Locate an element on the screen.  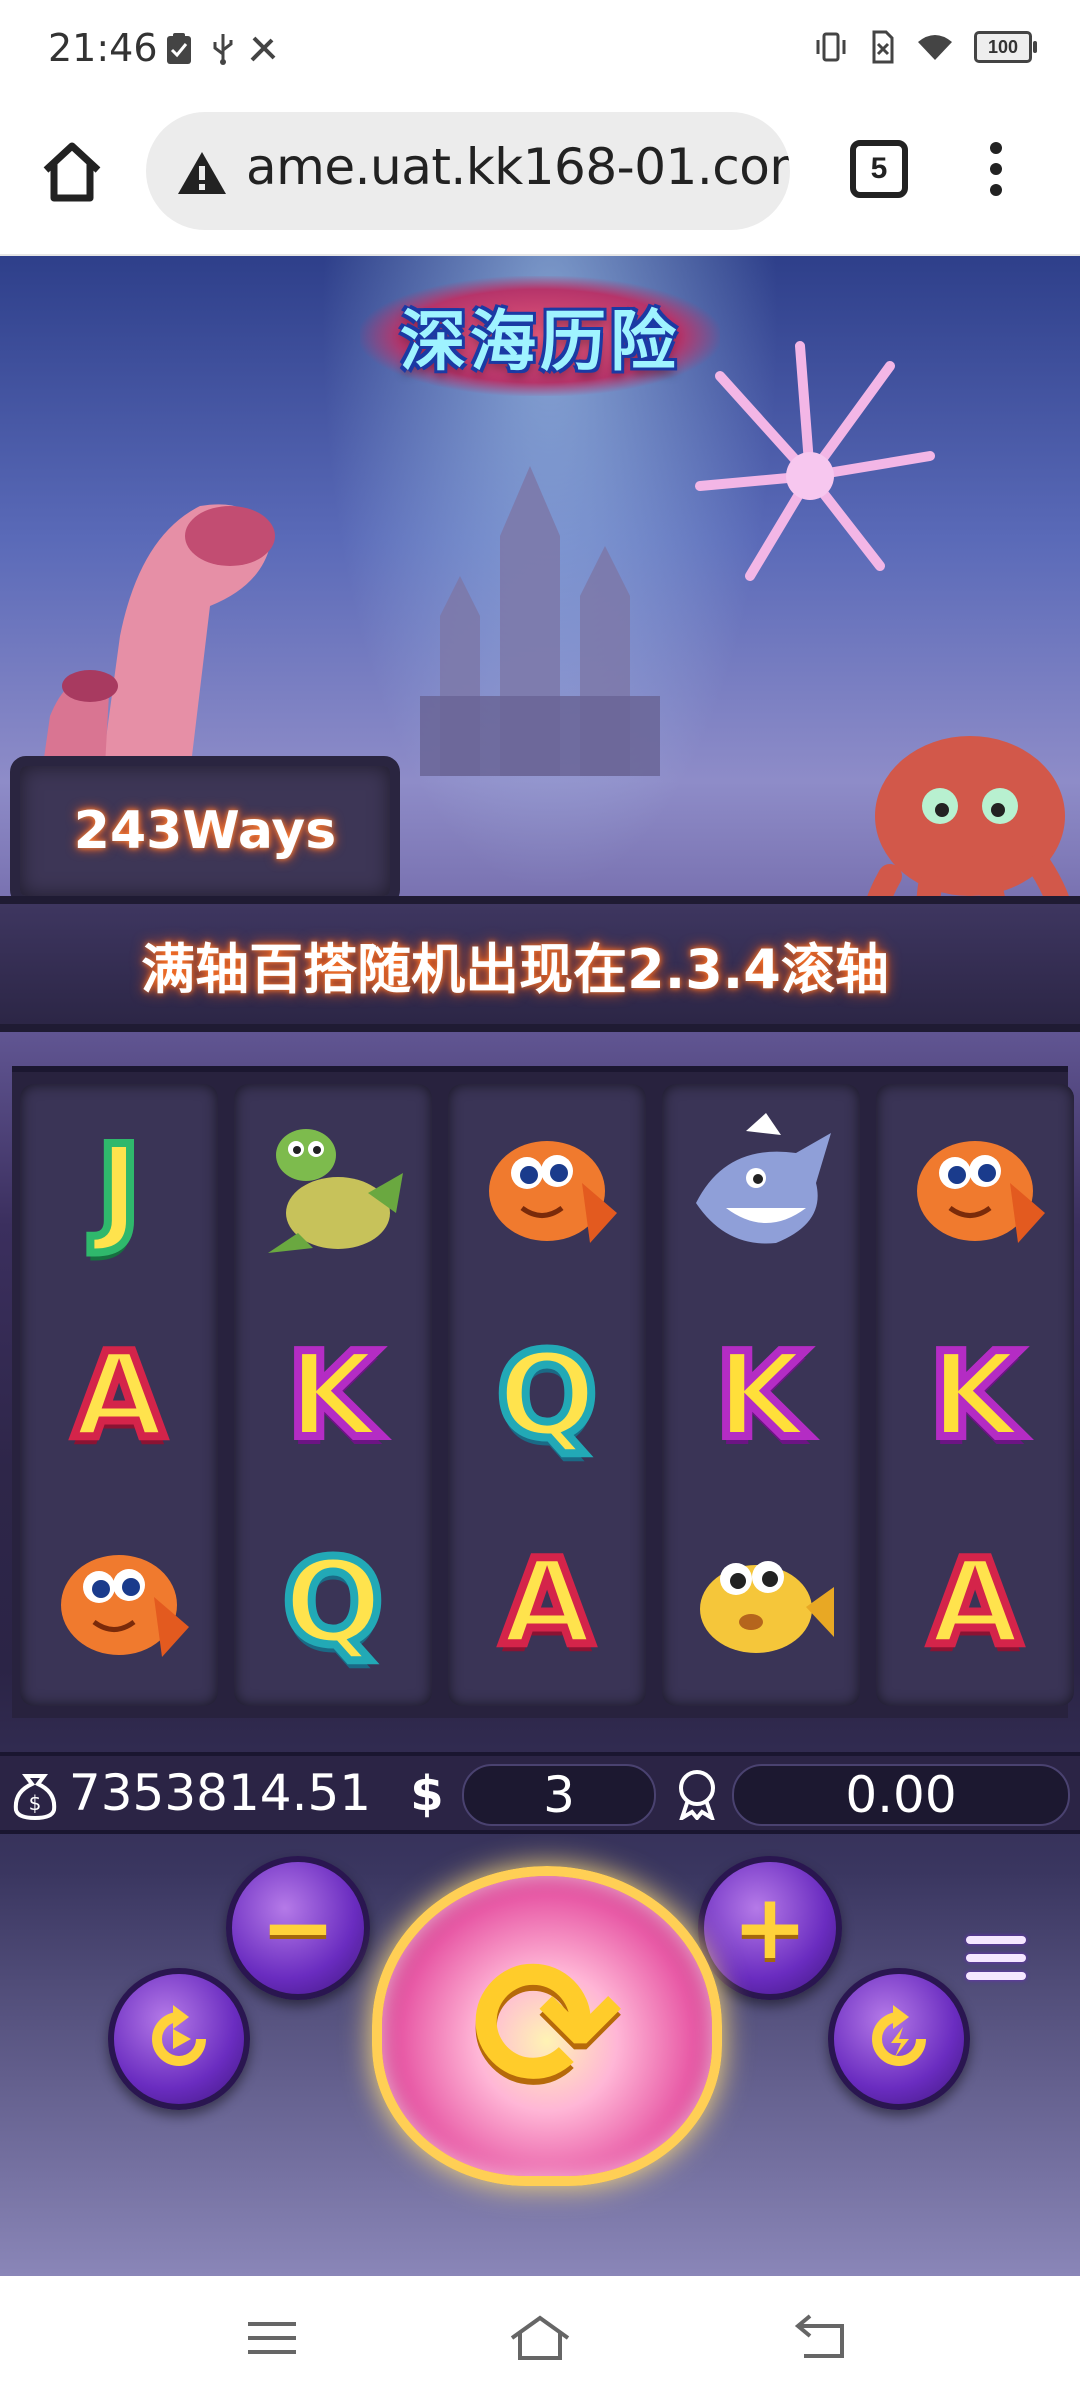
url-text: ame.uat.kk168-01.com is located at coordinates (518, 167).